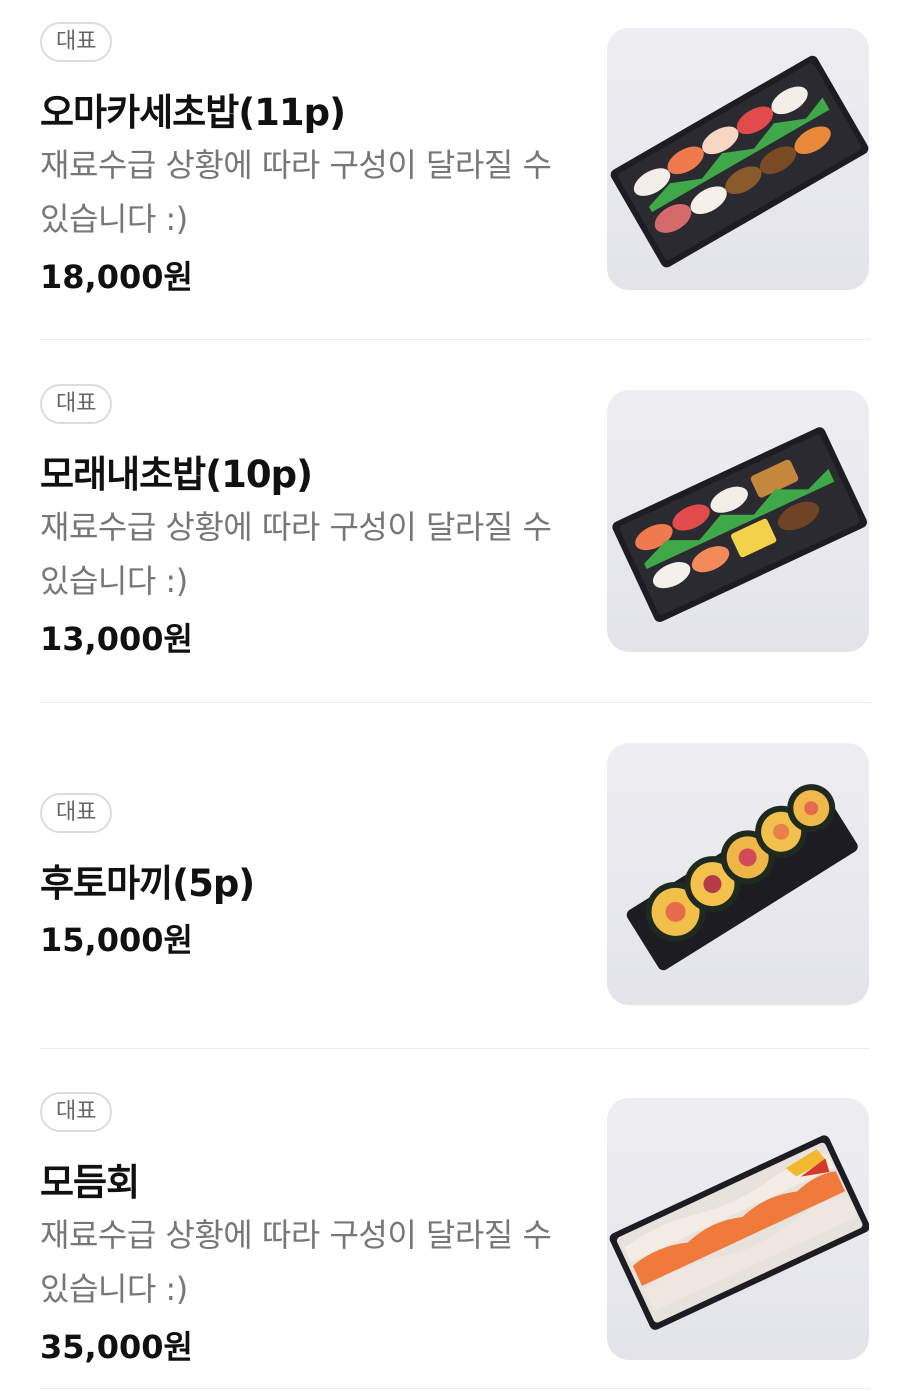  What do you see at coordinates (116, 1347) in the screenshot?
I see `menu-item-price: 35,000원` at bounding box center [116, 1347].